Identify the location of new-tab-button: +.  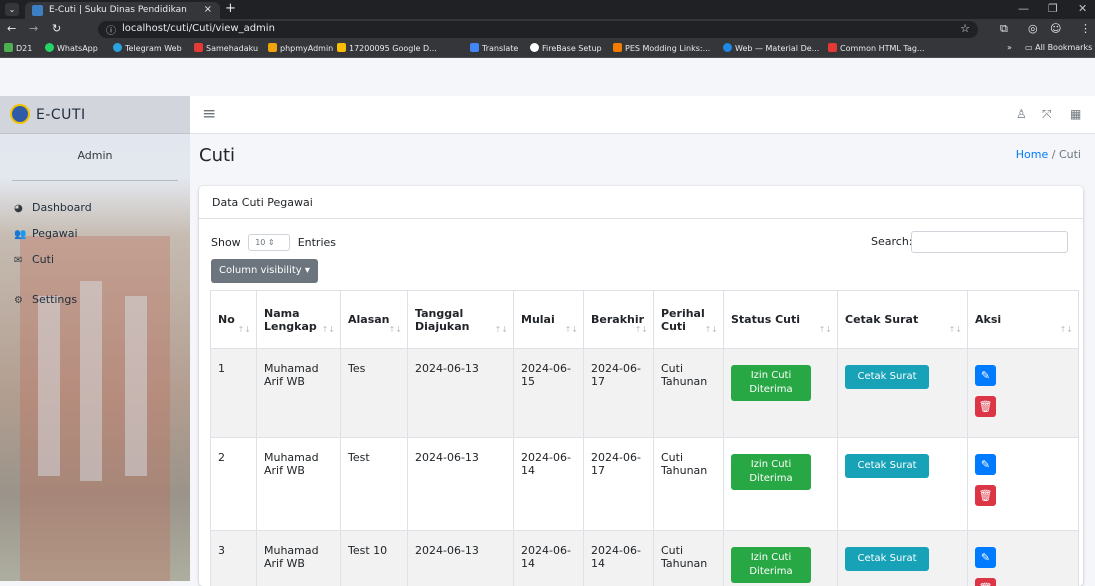
(230, 8).